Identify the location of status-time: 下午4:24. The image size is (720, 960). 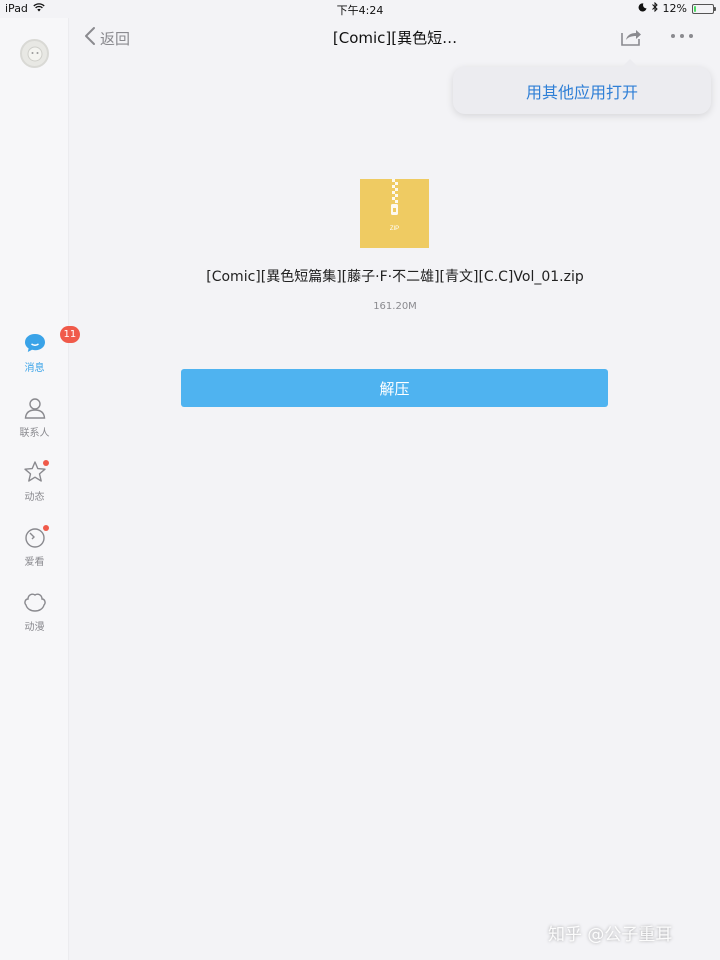
(360, 10).